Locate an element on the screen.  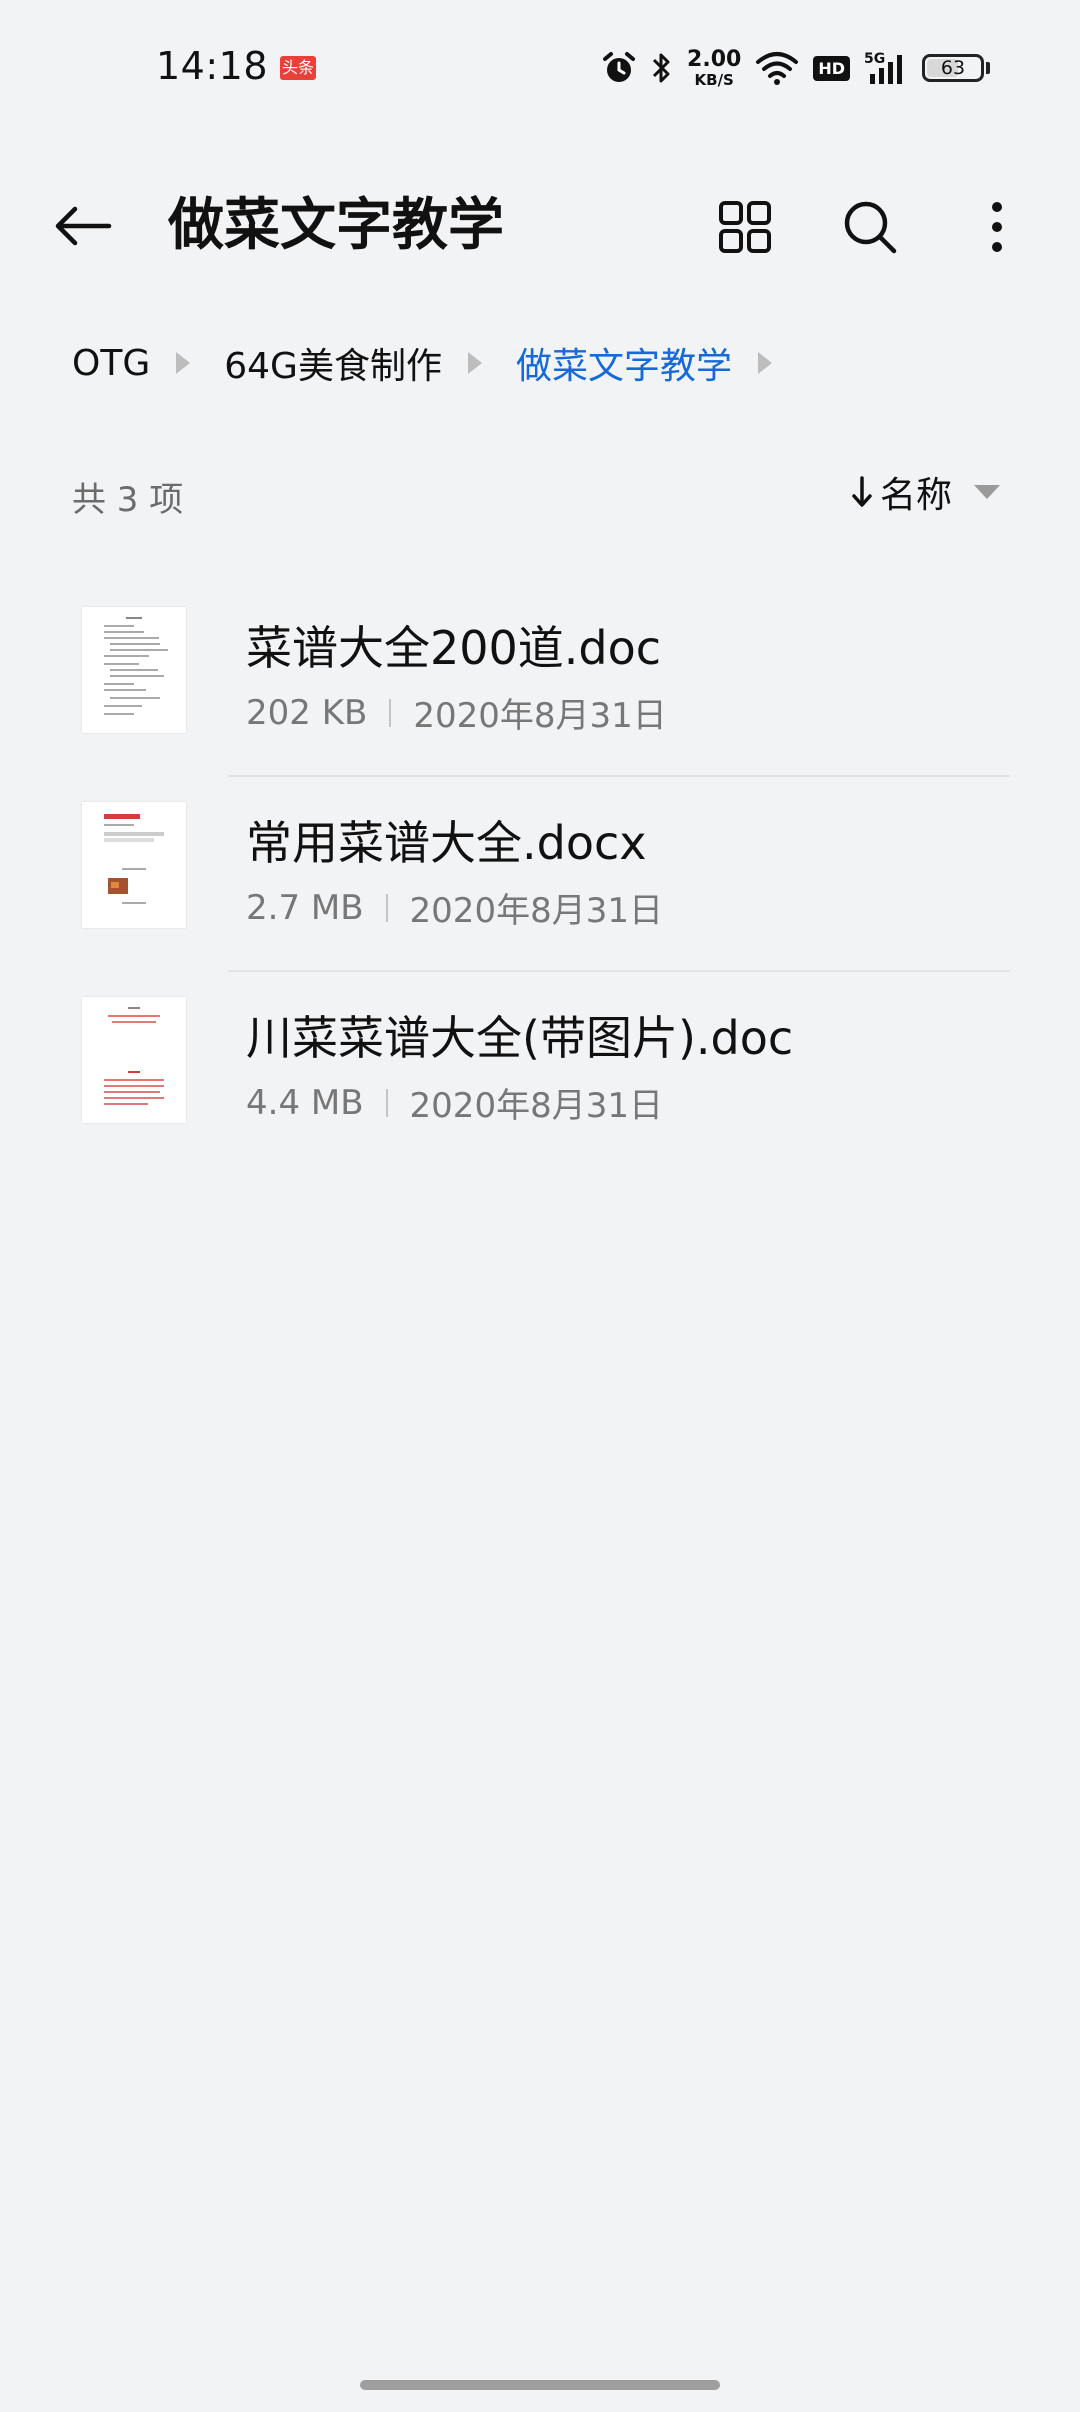
sort-by-name-button: 名称 is located at coordinates (925, 492).